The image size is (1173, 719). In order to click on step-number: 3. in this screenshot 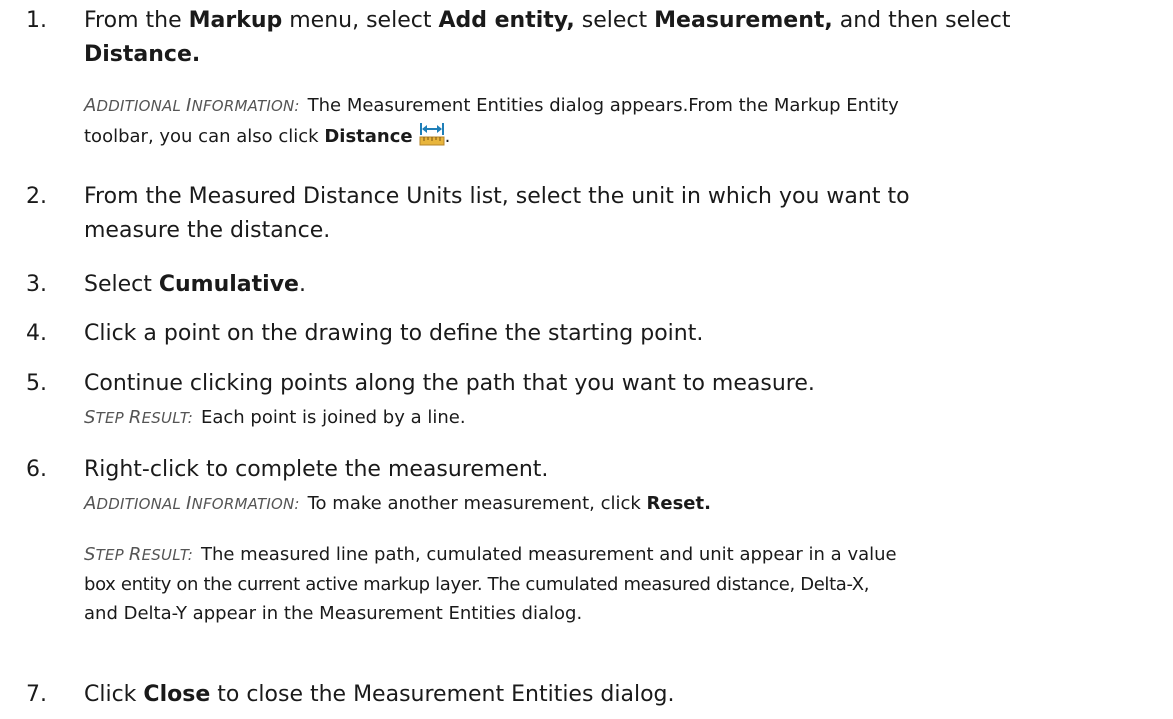, I will do `click(36, 284)`.